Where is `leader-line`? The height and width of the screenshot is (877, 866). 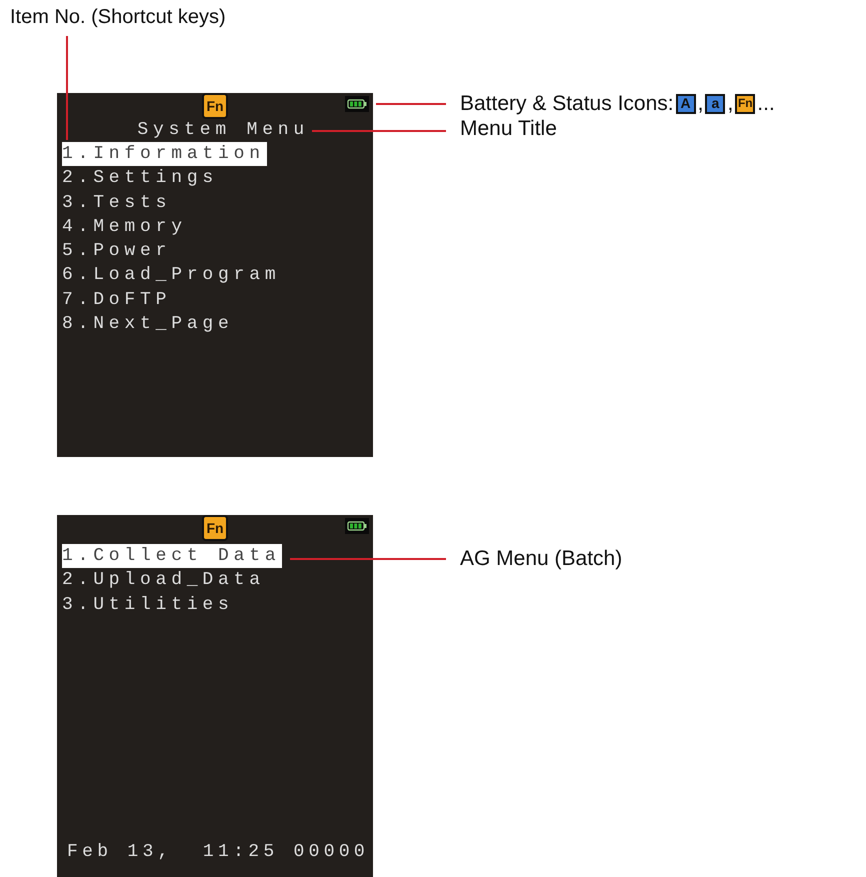
leader-line is located at coordinates (411, 104).